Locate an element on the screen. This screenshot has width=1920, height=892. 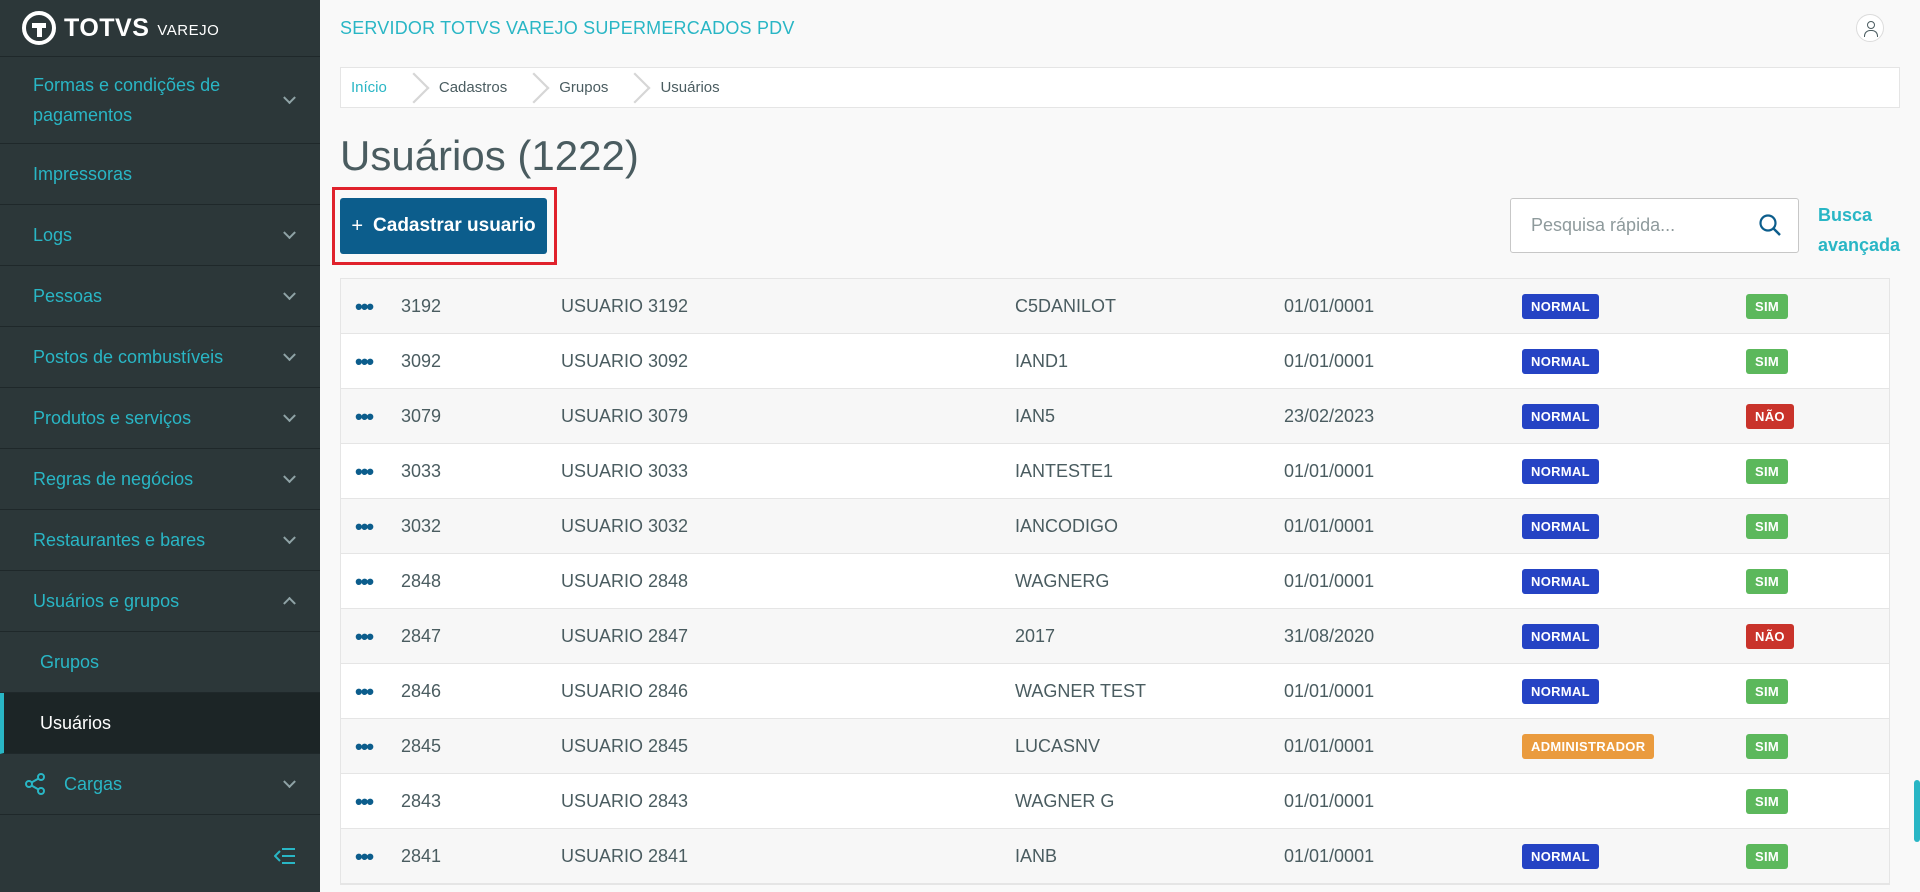
user-login: LUCASNV is located at coordinates (1058, 746).